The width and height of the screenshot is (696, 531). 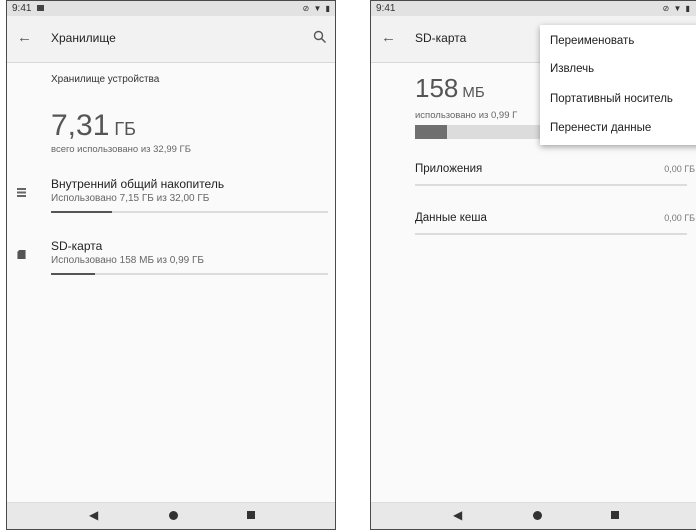 I want to click on item-subtitle: Использовано 158 МБ из 0,99 ГБ, so click(x=127, y=260).